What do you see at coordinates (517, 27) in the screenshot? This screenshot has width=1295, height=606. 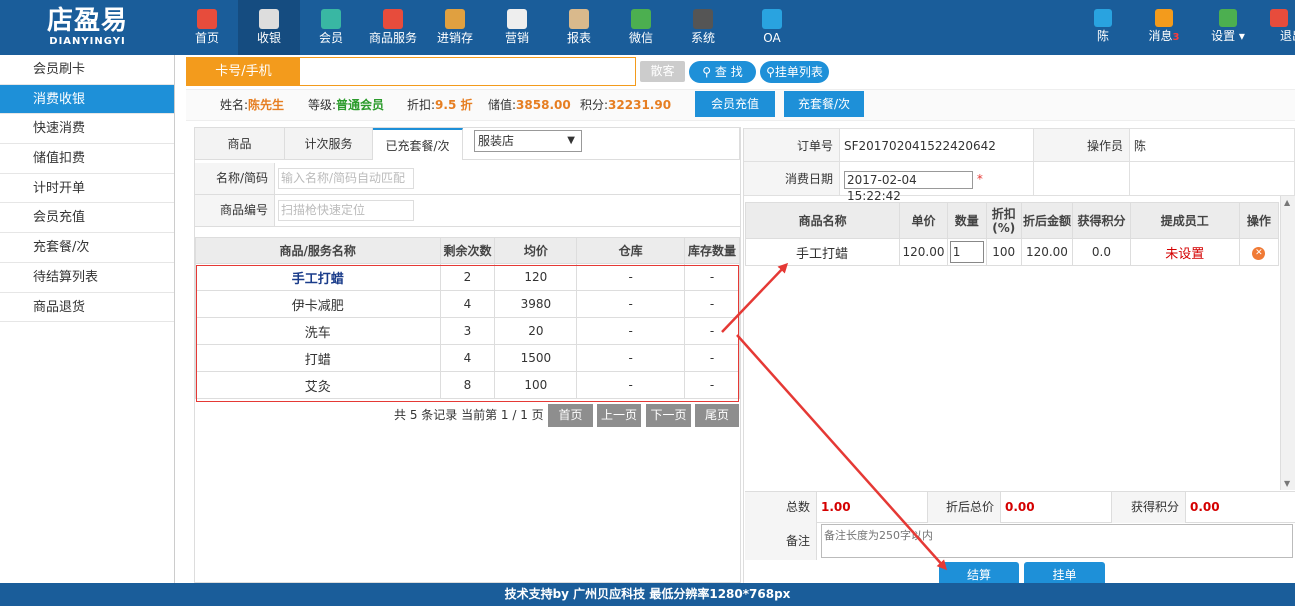 I see `nav-item-5: 营销` at bounding box center [517, 27].